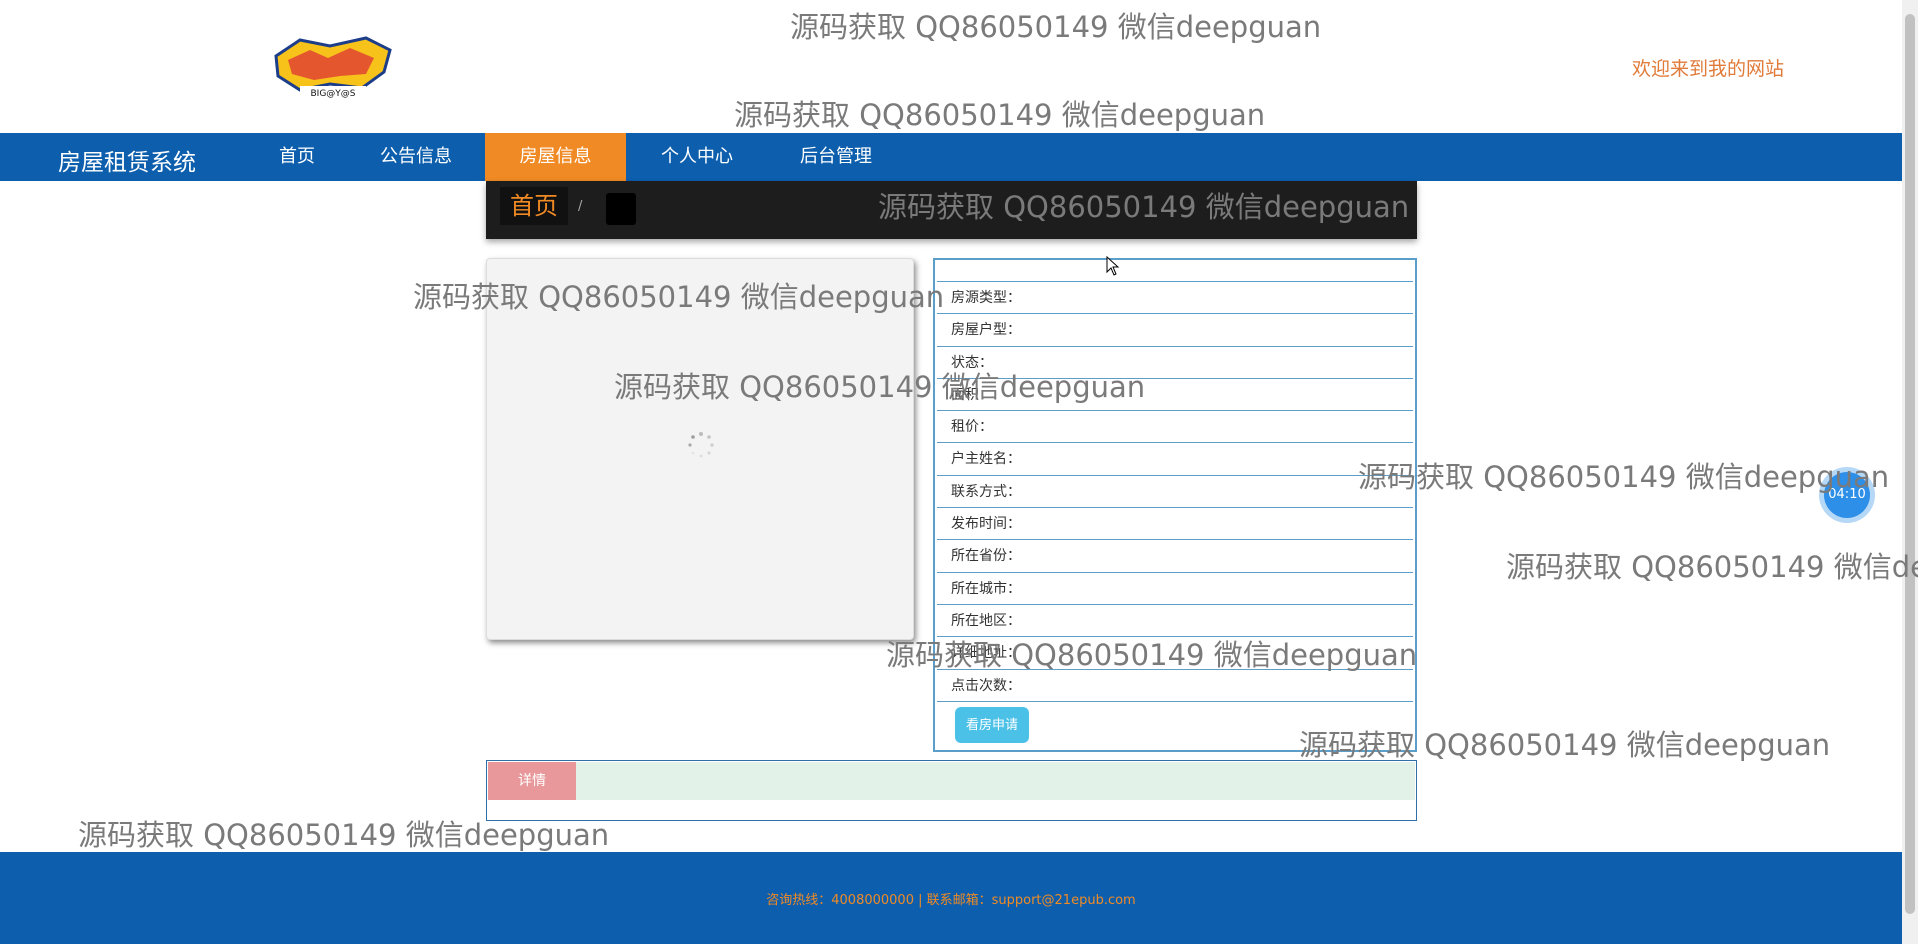 This screenshot has height=944, width=1918. Describe the element at coordinates (951, 781) in the screenshot. I see `detail-tab-bar: 详情` at that location.